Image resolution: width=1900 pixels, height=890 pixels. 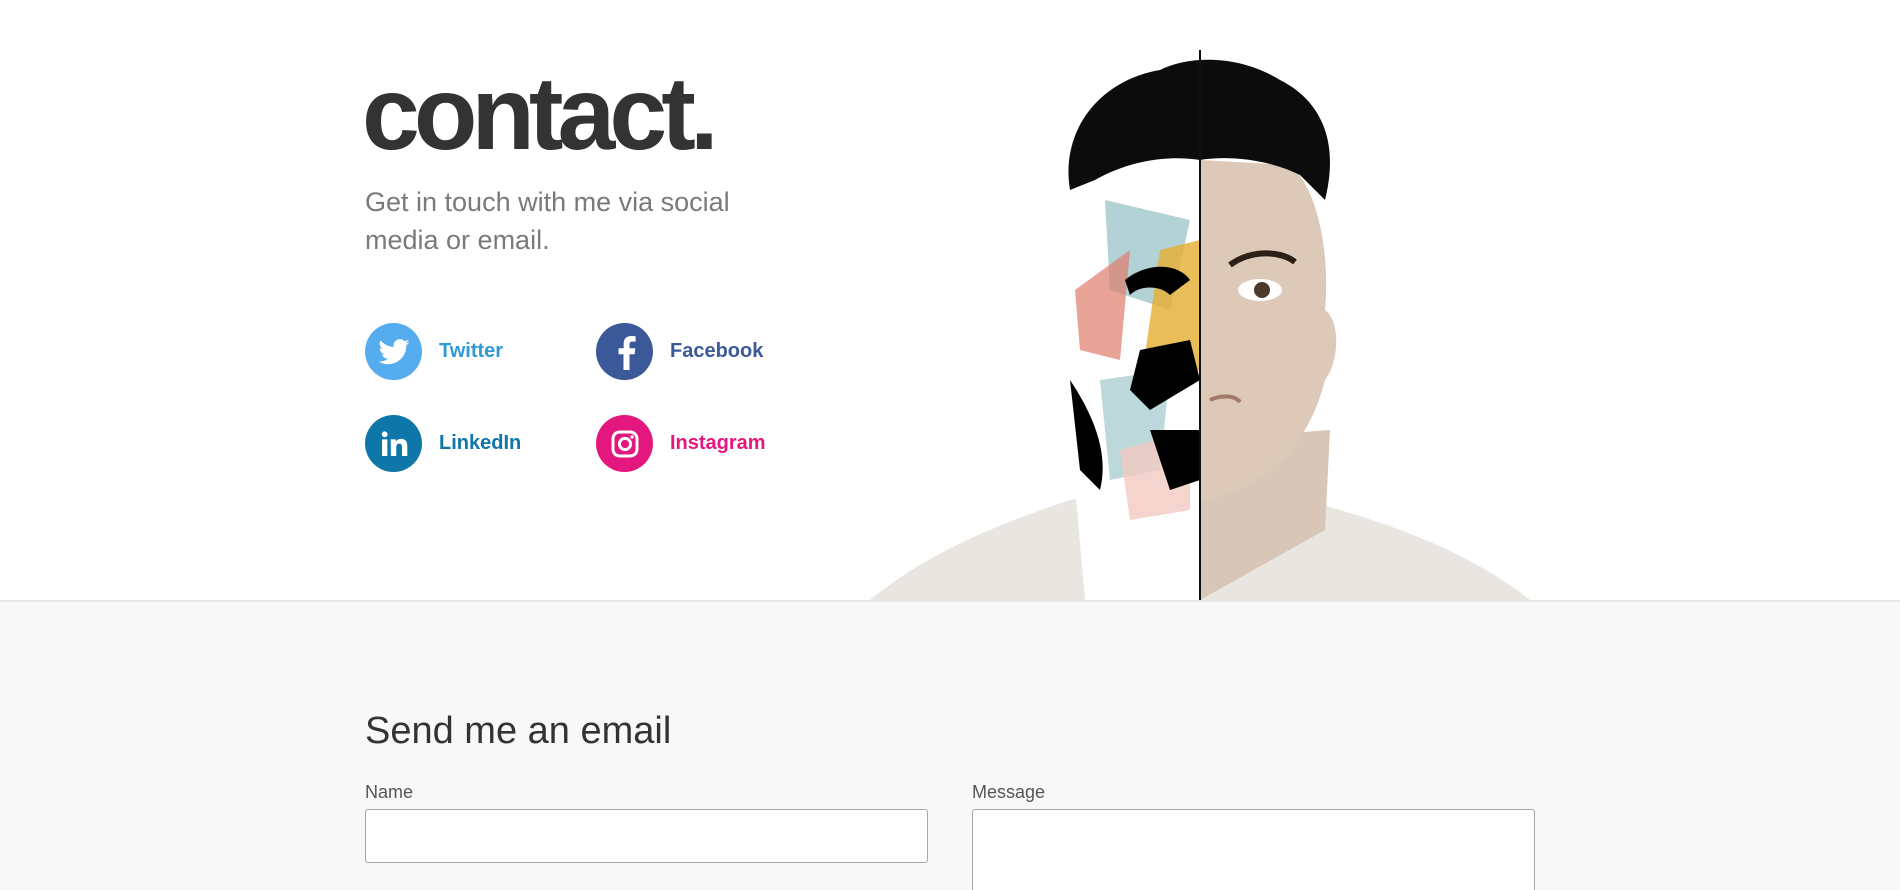 I want to click on twitter-icon, so click(x=393, y=351).